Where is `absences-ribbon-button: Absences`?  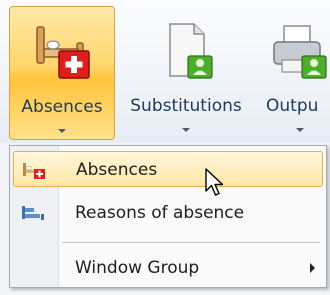
absences-ribbon-button: Absences is located at coordinates (62, 73).